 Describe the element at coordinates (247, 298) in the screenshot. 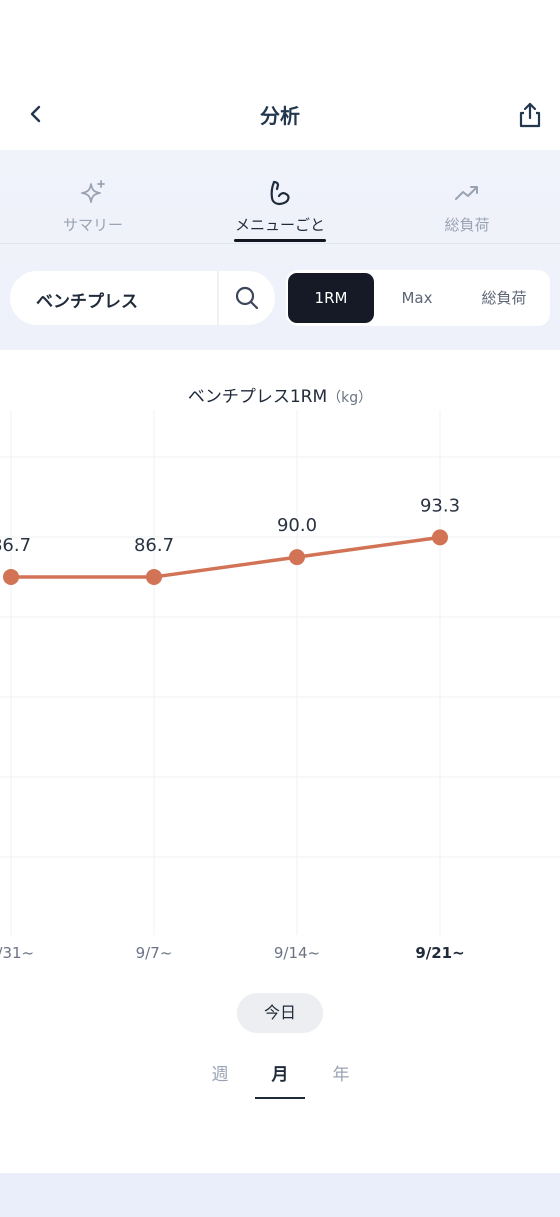

I see `search-icon` at that location.